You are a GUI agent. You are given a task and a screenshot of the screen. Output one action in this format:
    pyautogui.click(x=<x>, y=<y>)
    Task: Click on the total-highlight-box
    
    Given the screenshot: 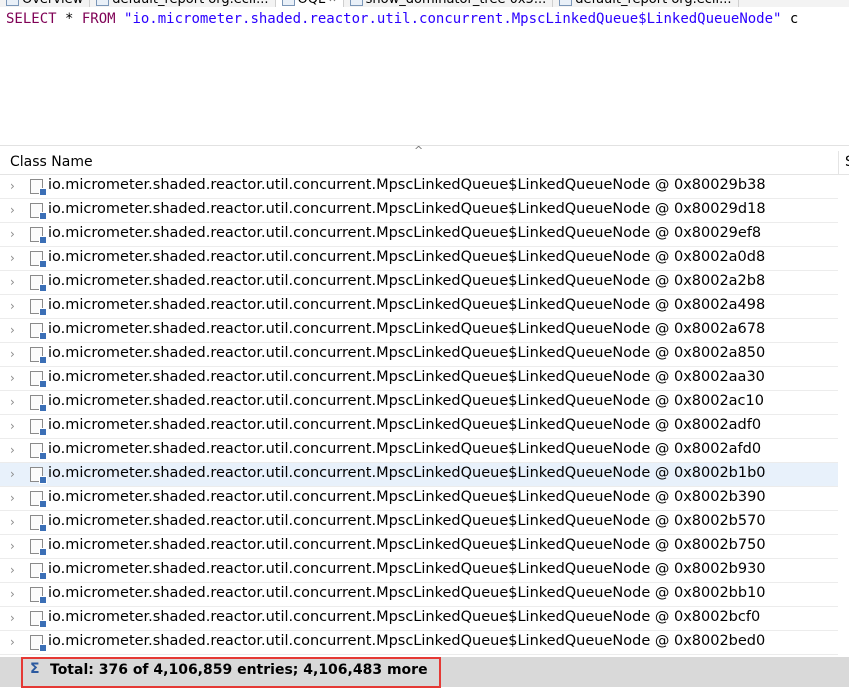 What is the action you would take?
    pyautogui.click(x=231, y=672)
    